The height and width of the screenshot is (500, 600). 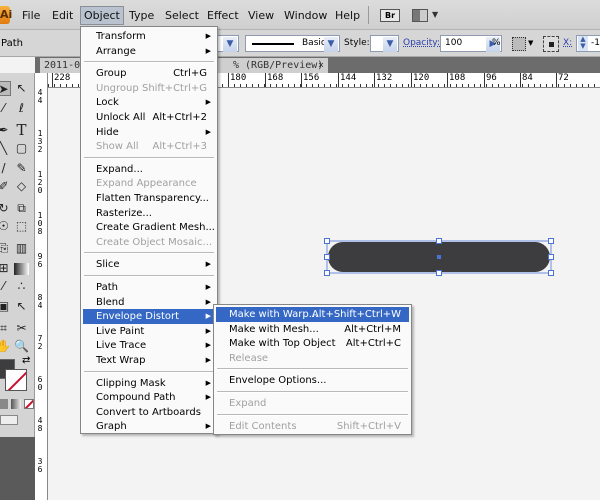 I want to click on menu-item-blend: Blend ▶, so click(x=149, y=302).